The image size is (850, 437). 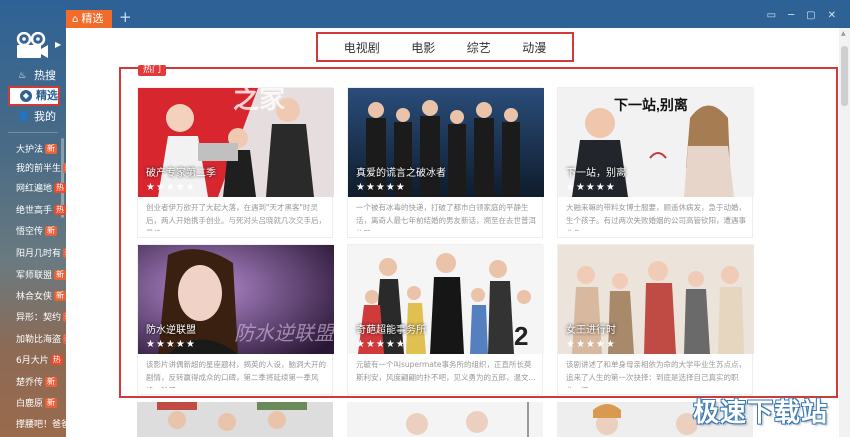 I want to click on flame-icon: ♨, so click(x=22, y=76).